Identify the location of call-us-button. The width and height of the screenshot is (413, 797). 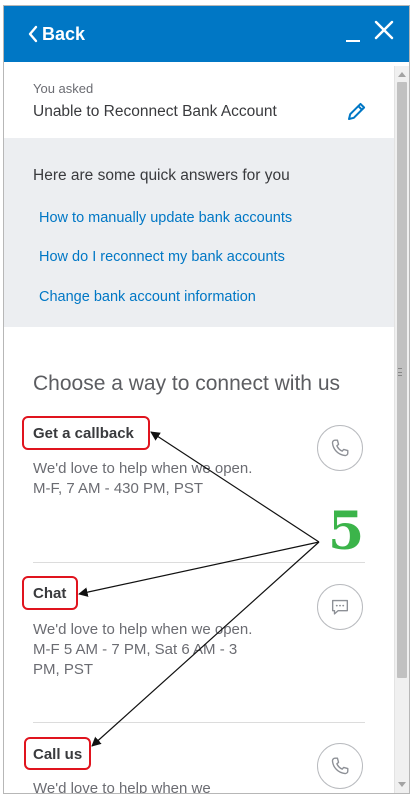
(340, 766).